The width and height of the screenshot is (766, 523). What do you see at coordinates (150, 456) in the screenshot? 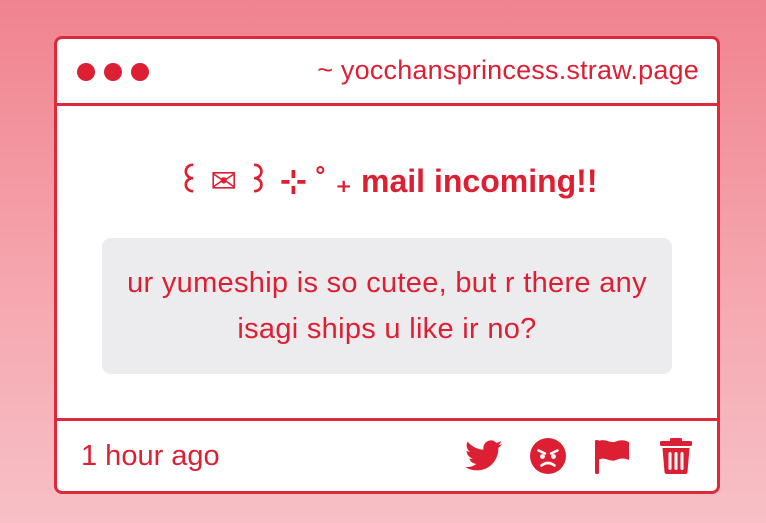
I see `timestamp: 1 hour ago` at bounding box center [150, 456].